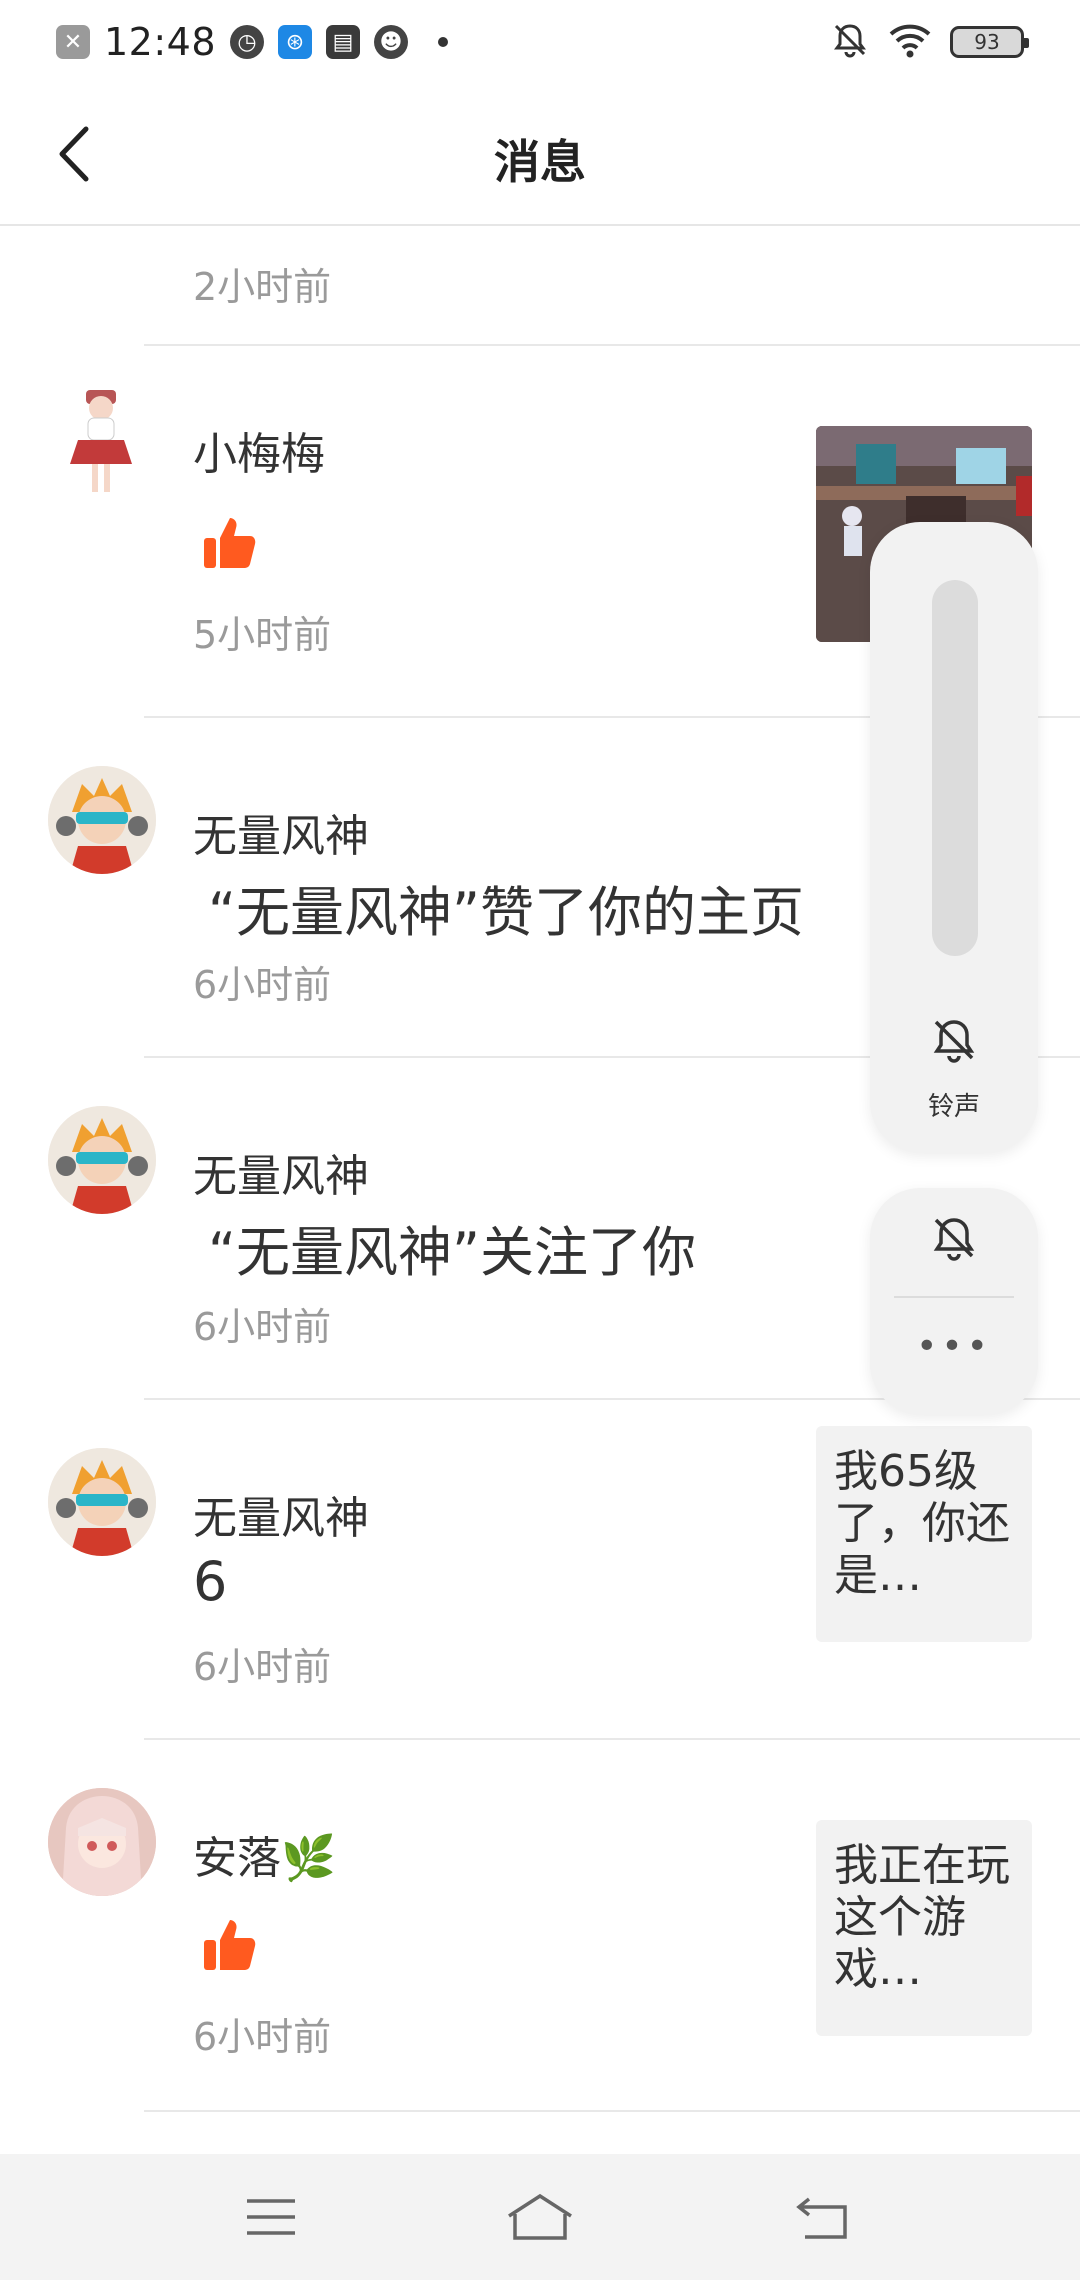  Describe the element at coordinates (850, 42) in the screenshot. I see `mute-icon` at that location.